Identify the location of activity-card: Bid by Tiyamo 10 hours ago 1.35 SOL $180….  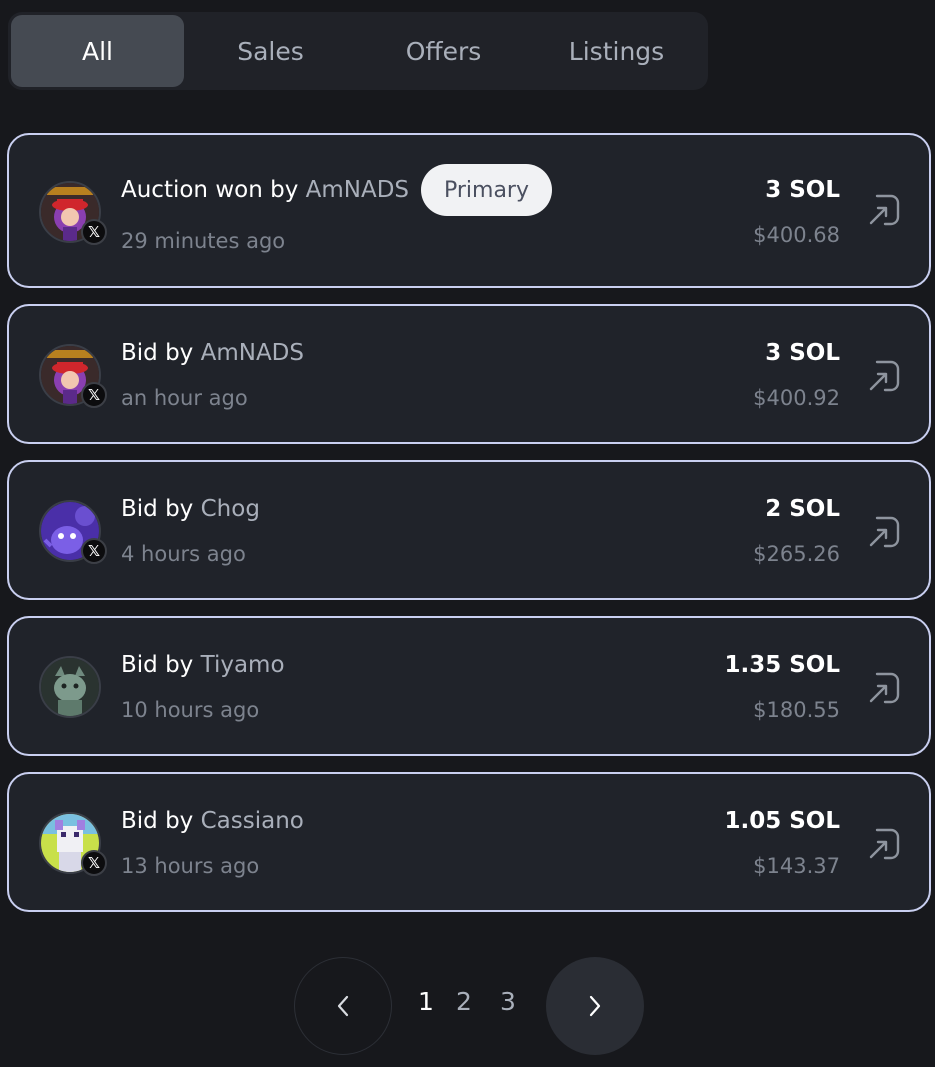
(469, 686).